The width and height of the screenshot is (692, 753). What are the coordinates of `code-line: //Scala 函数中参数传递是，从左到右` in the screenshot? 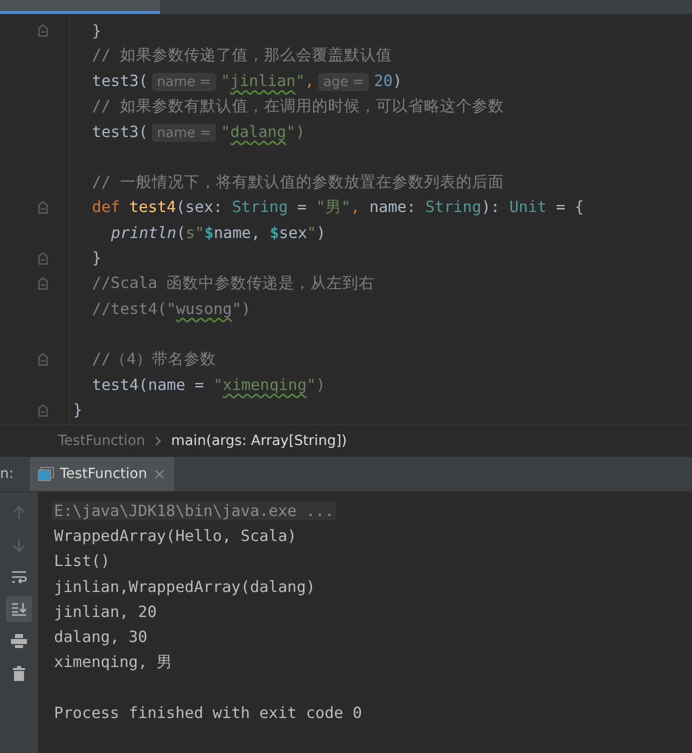 It's located at (233, 283).